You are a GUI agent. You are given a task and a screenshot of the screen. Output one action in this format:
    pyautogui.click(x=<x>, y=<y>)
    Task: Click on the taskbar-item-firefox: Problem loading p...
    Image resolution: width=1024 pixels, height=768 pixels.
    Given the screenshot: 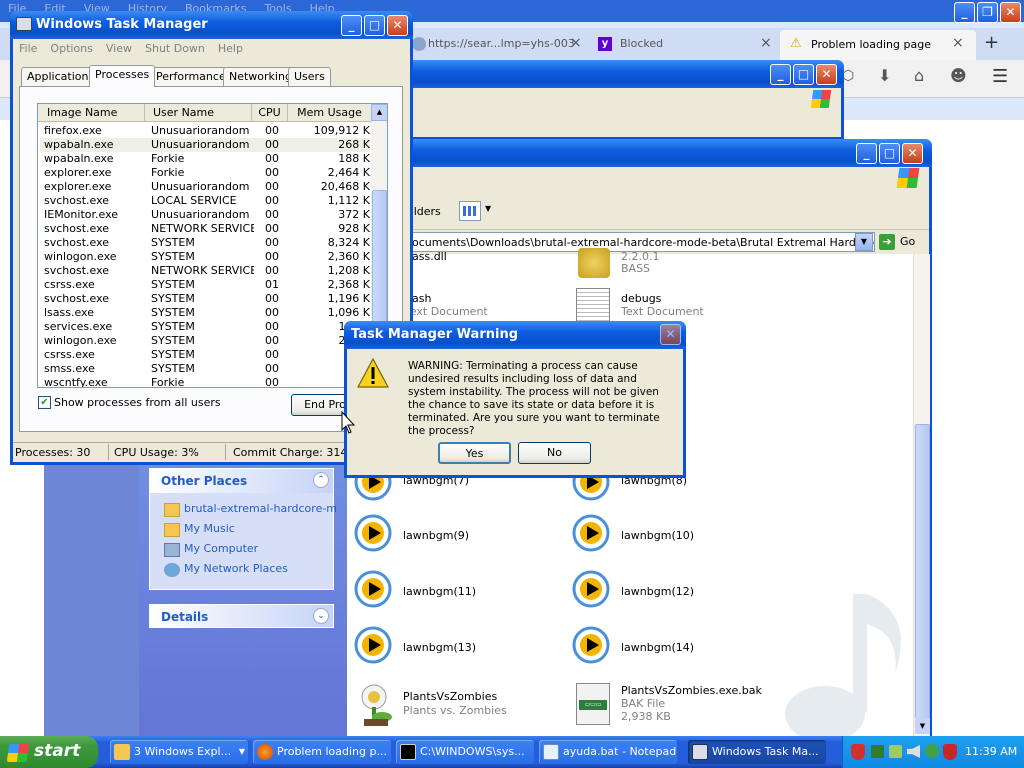 What is the action you would take?
    pyautogui.click(x=322, y=752)
    